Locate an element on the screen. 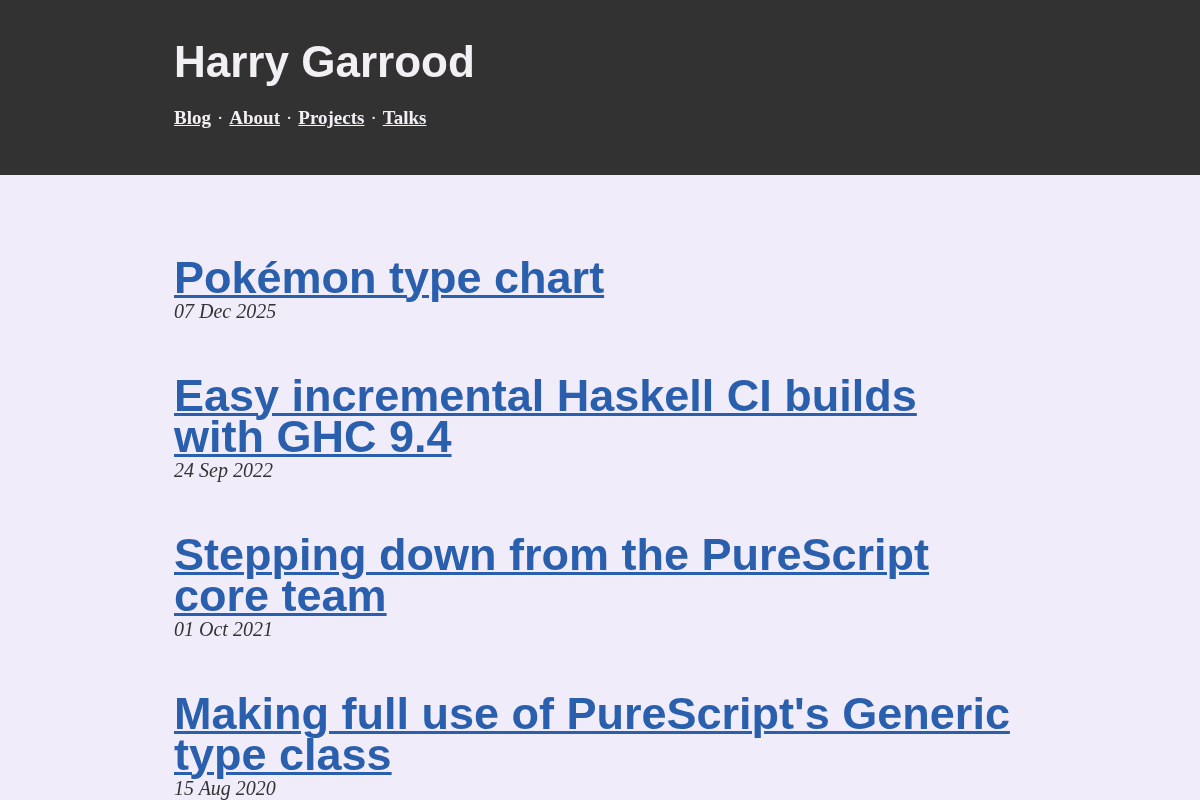  site-title-link: Harry Garrood is located at coordinates (324, 62).